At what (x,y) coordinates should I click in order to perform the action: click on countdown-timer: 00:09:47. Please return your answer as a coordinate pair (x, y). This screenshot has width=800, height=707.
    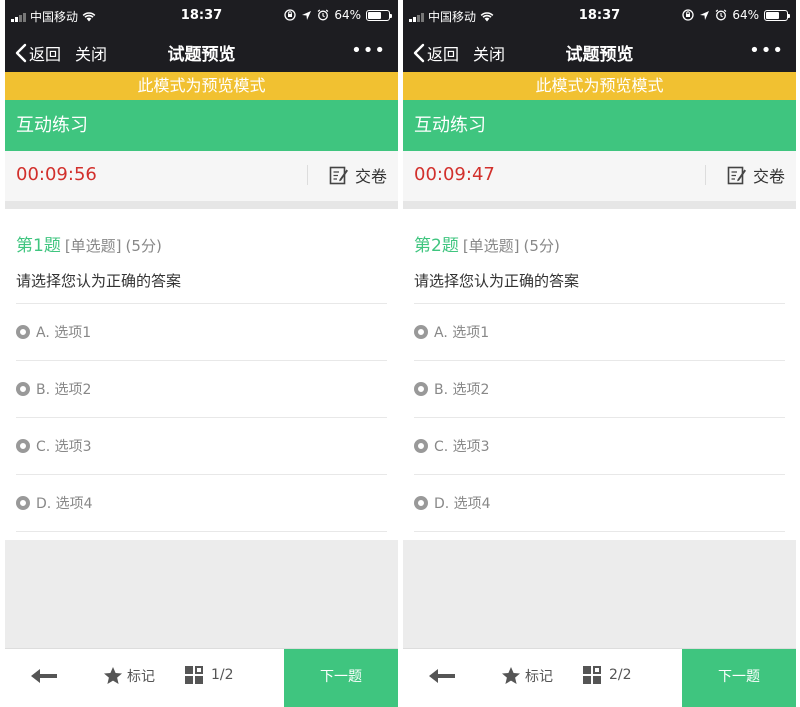
    Looking at the image, I should click on (454, 174).